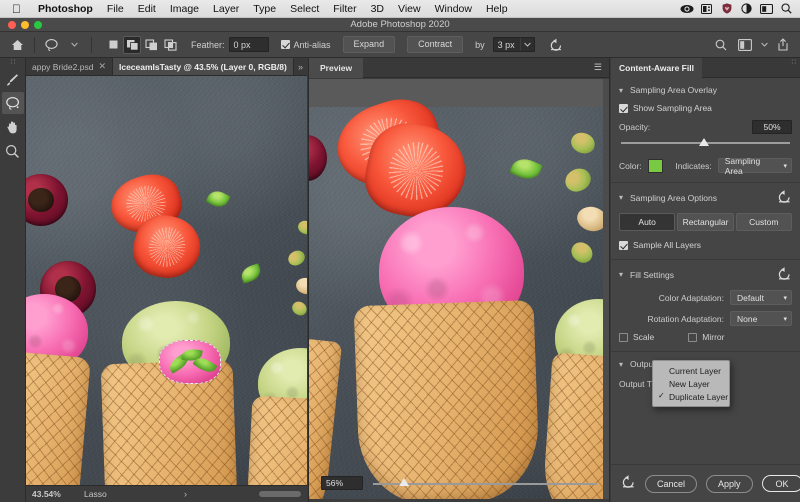 The width and height of the screenshot is (800, 502). Describe the element at coordinates (761, 318) in the screenshot. I see `rotation-adaptation-select: None ▾` at that location.